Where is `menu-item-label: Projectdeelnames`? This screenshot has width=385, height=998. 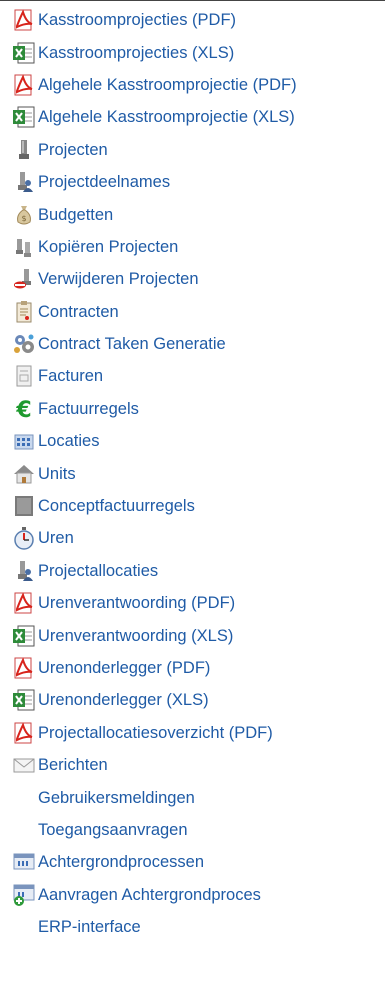 menu-item-label: Projectdeelnames is located at coordinates (104, 182).